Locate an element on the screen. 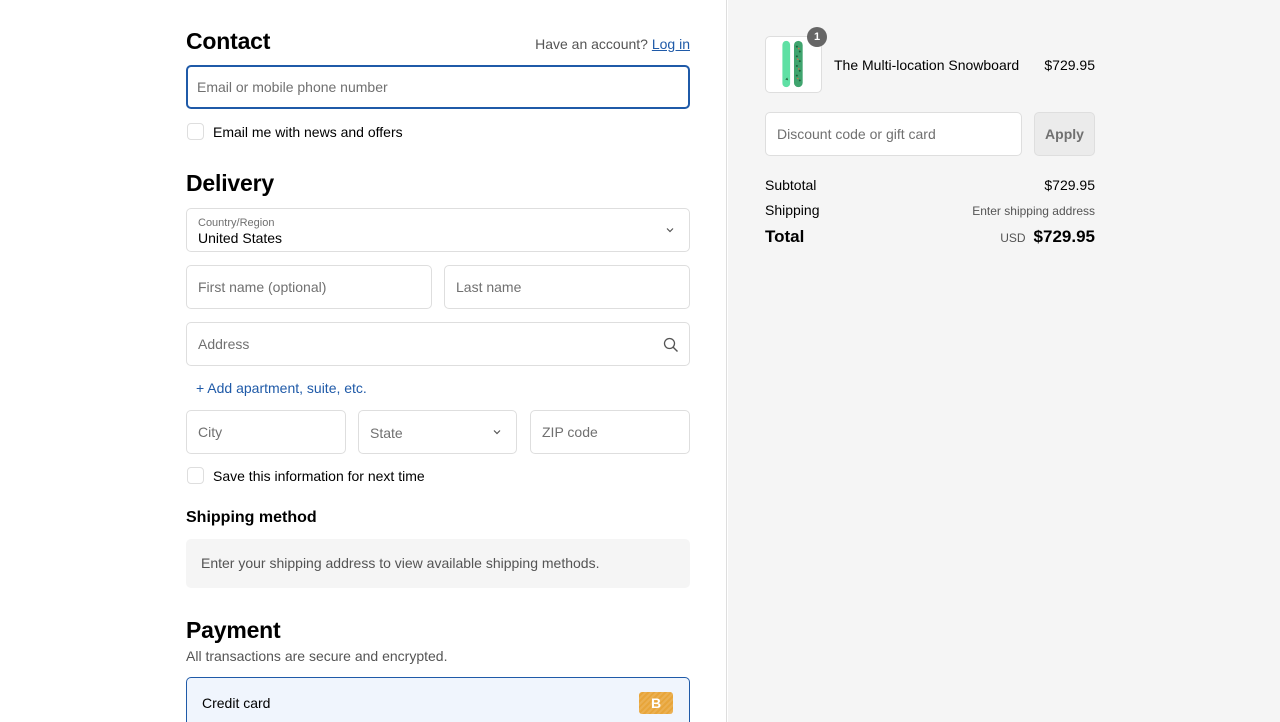  first-name-input is located at coordinates (309, 287).